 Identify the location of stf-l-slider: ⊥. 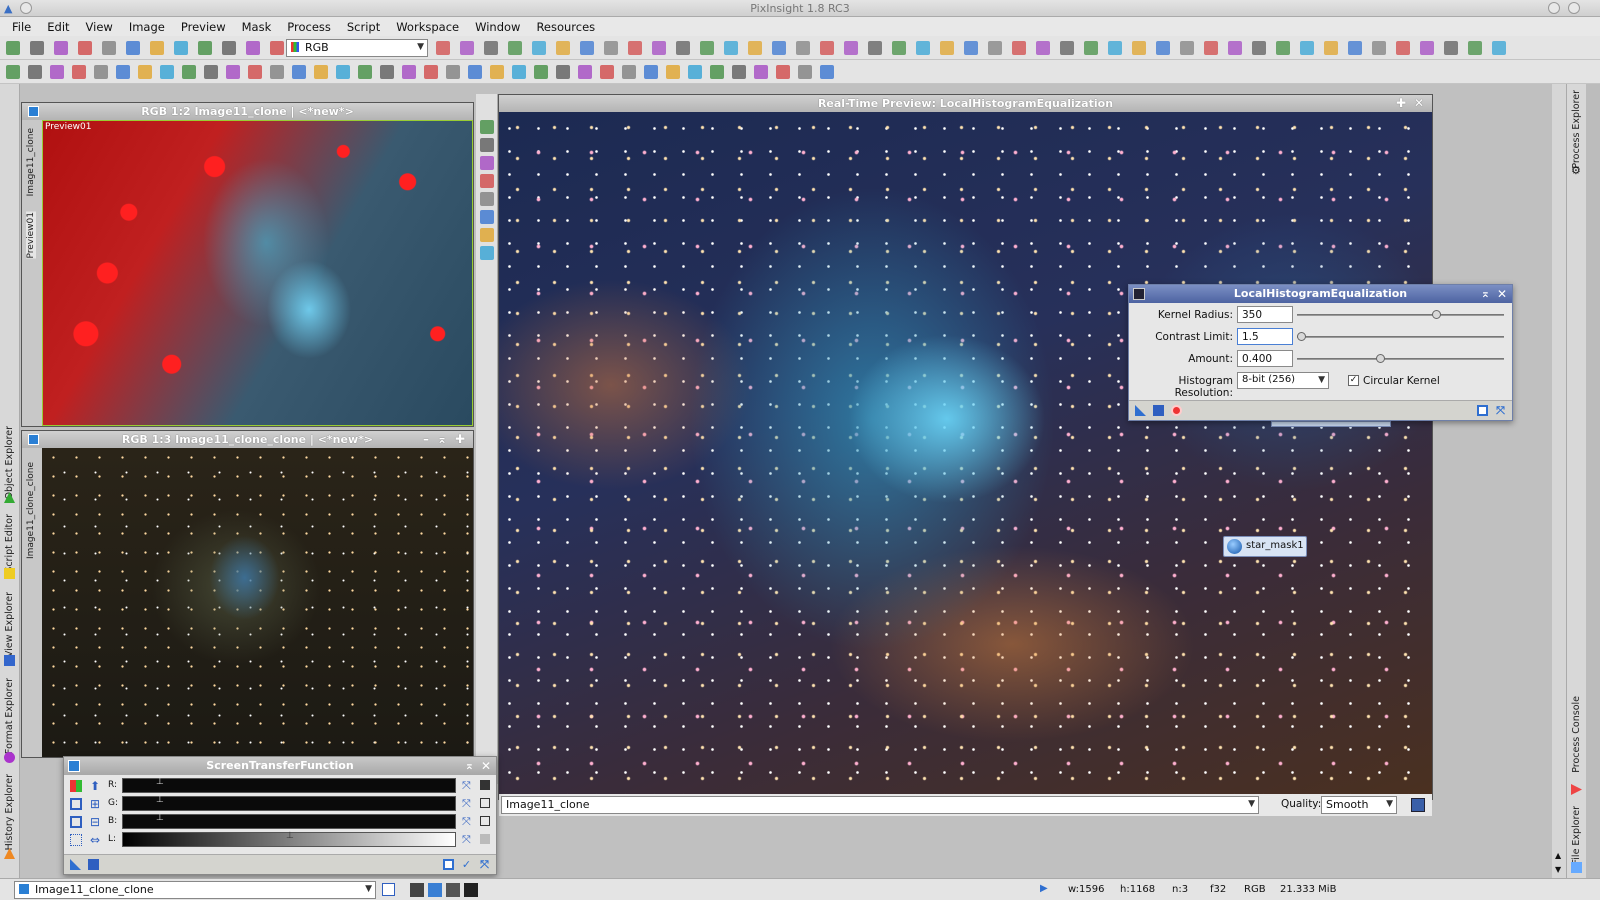
(289, 839).